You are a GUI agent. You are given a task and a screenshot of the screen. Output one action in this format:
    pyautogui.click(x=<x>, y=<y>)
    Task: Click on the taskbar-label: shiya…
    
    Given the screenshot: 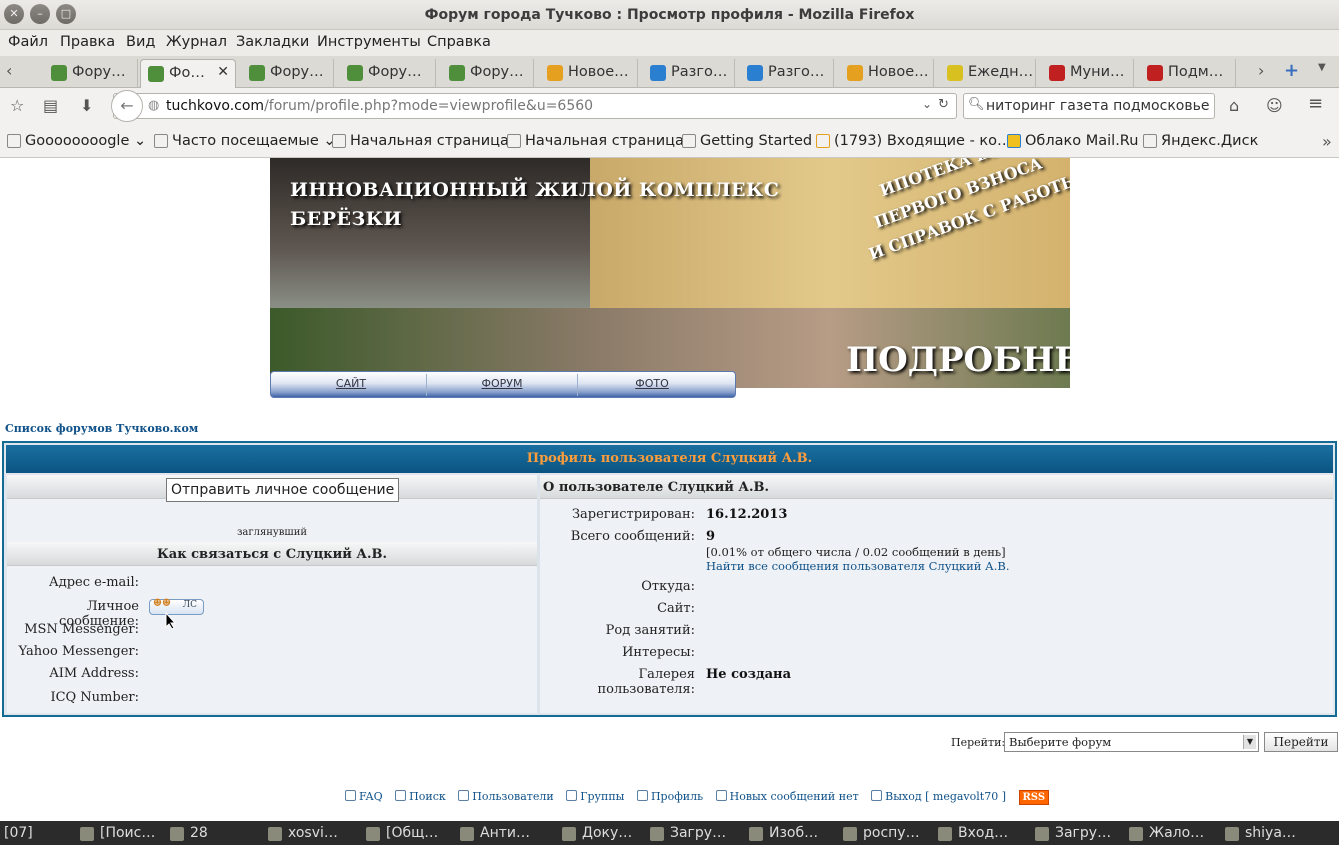 What is the action you would take?
    pyautogui.click(x=1270, y=833)
    